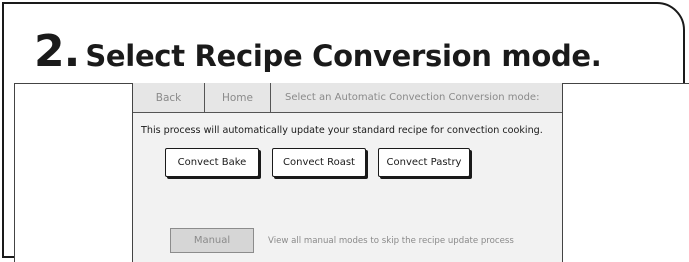 This screenshot has width=689, height=262. What do you see at coordinates (57, 51) in the screenshot?
I see `step-number: 2.` at bounding box center [57, 51].